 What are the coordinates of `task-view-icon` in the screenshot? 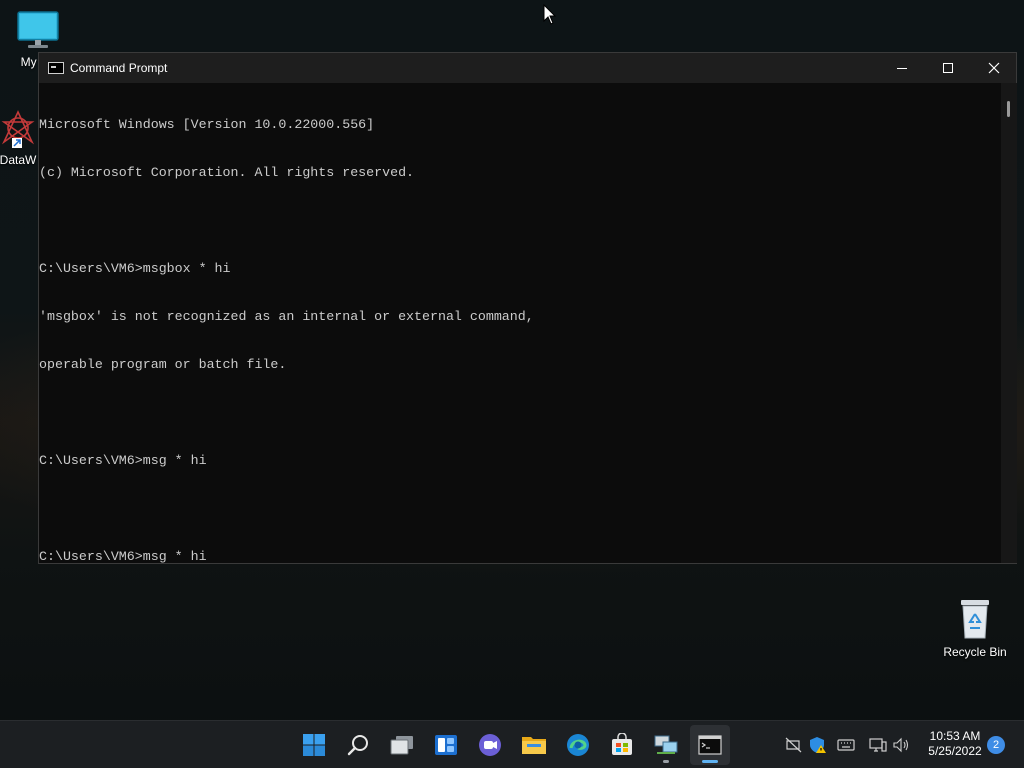 It's located at (401, 745).